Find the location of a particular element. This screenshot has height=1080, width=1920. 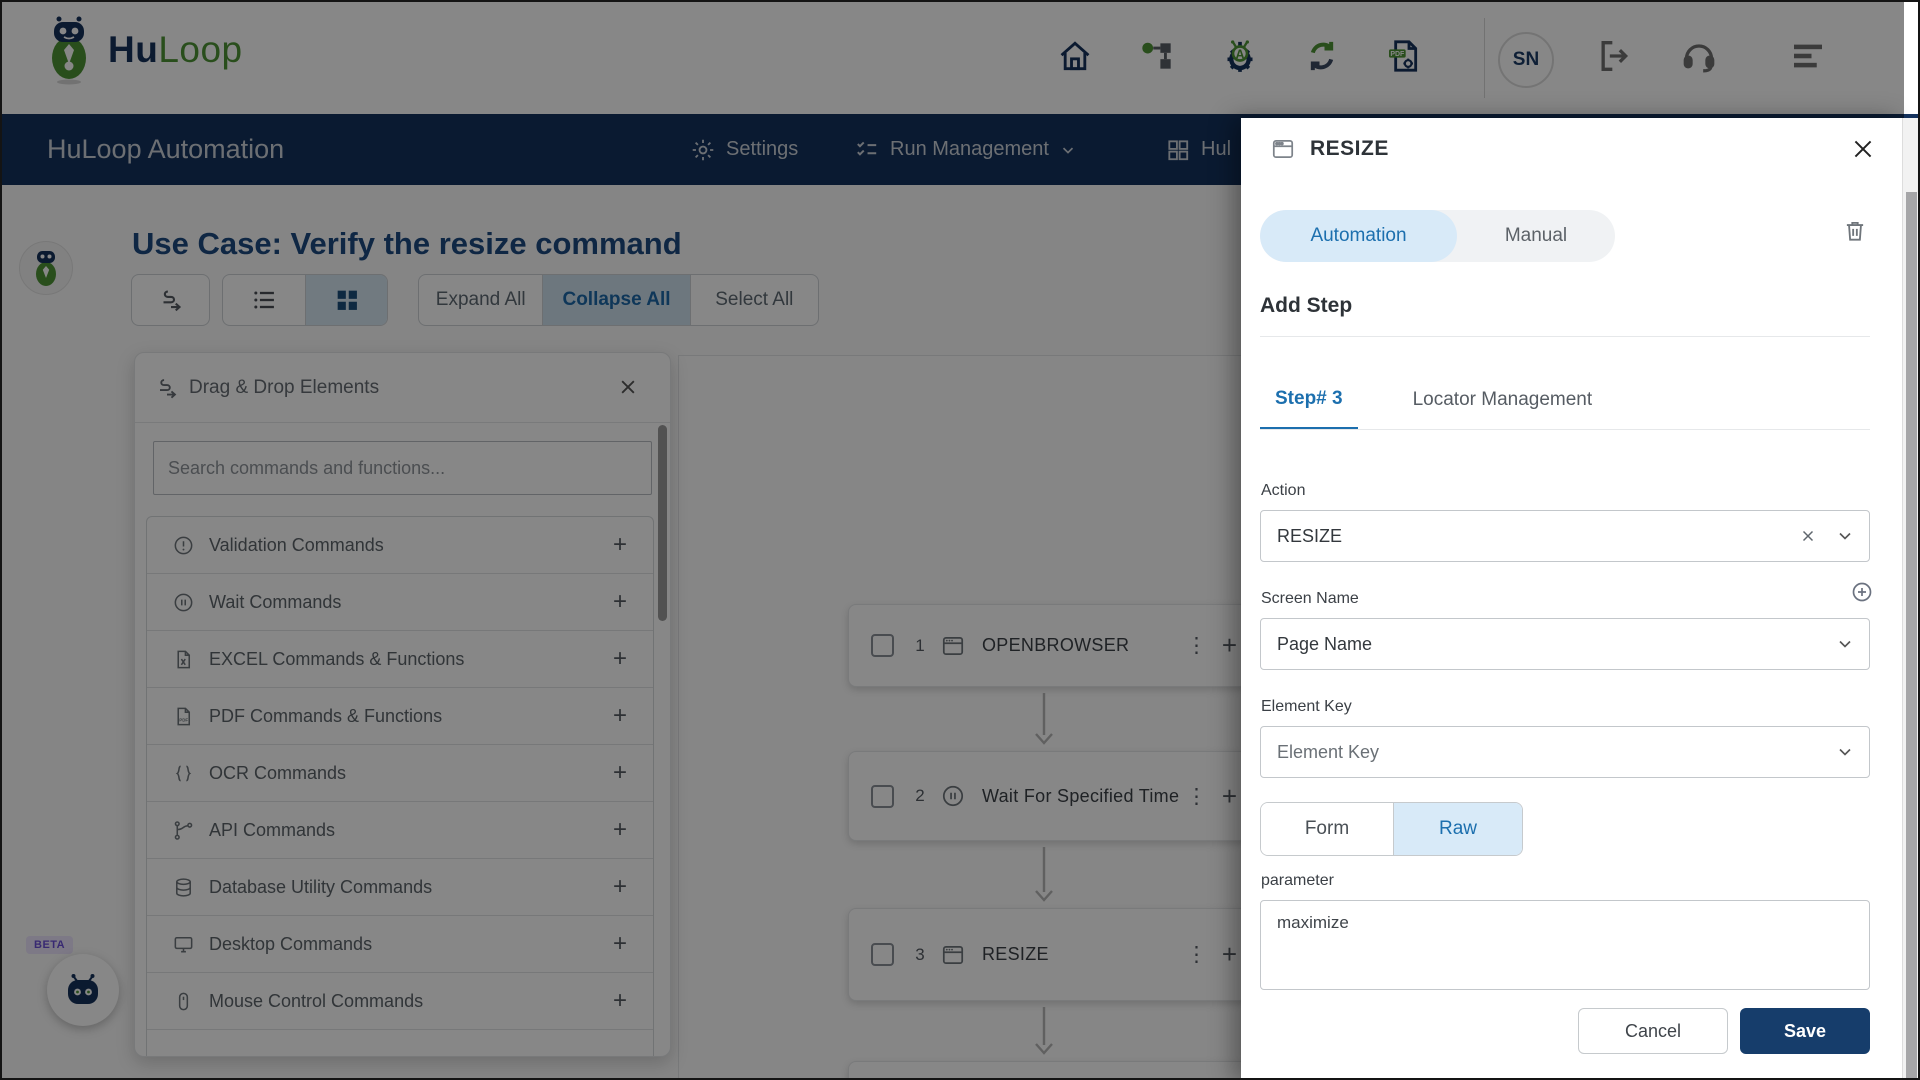

clear-icon is located at coordinates (1808, 536).